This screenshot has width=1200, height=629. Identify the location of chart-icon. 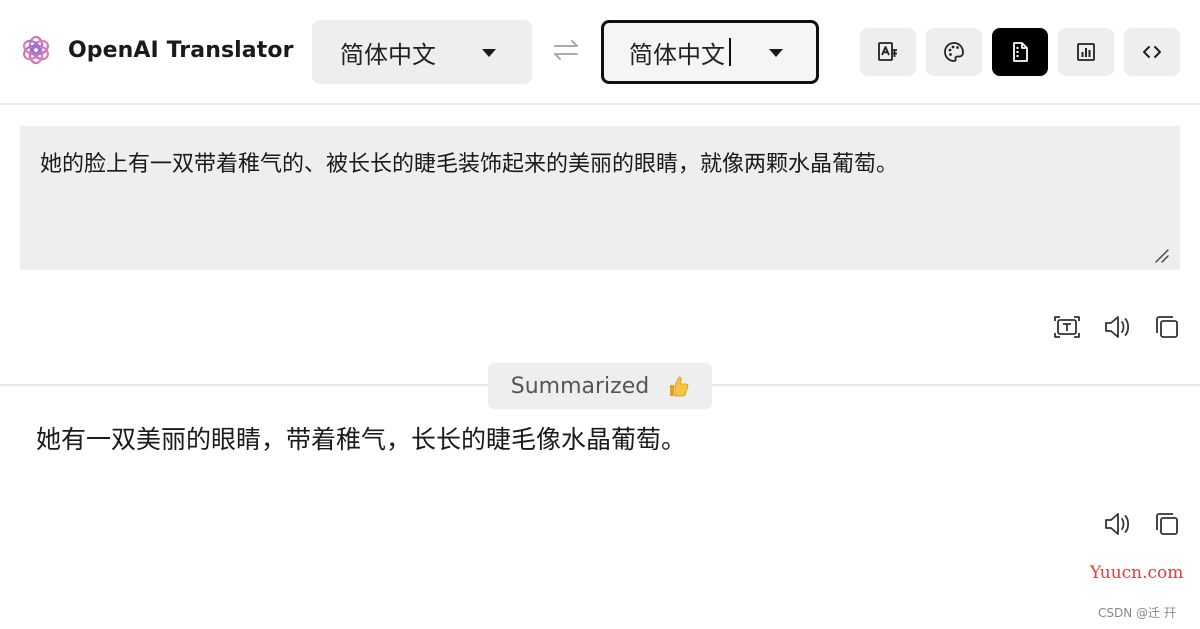
(1086, 52).